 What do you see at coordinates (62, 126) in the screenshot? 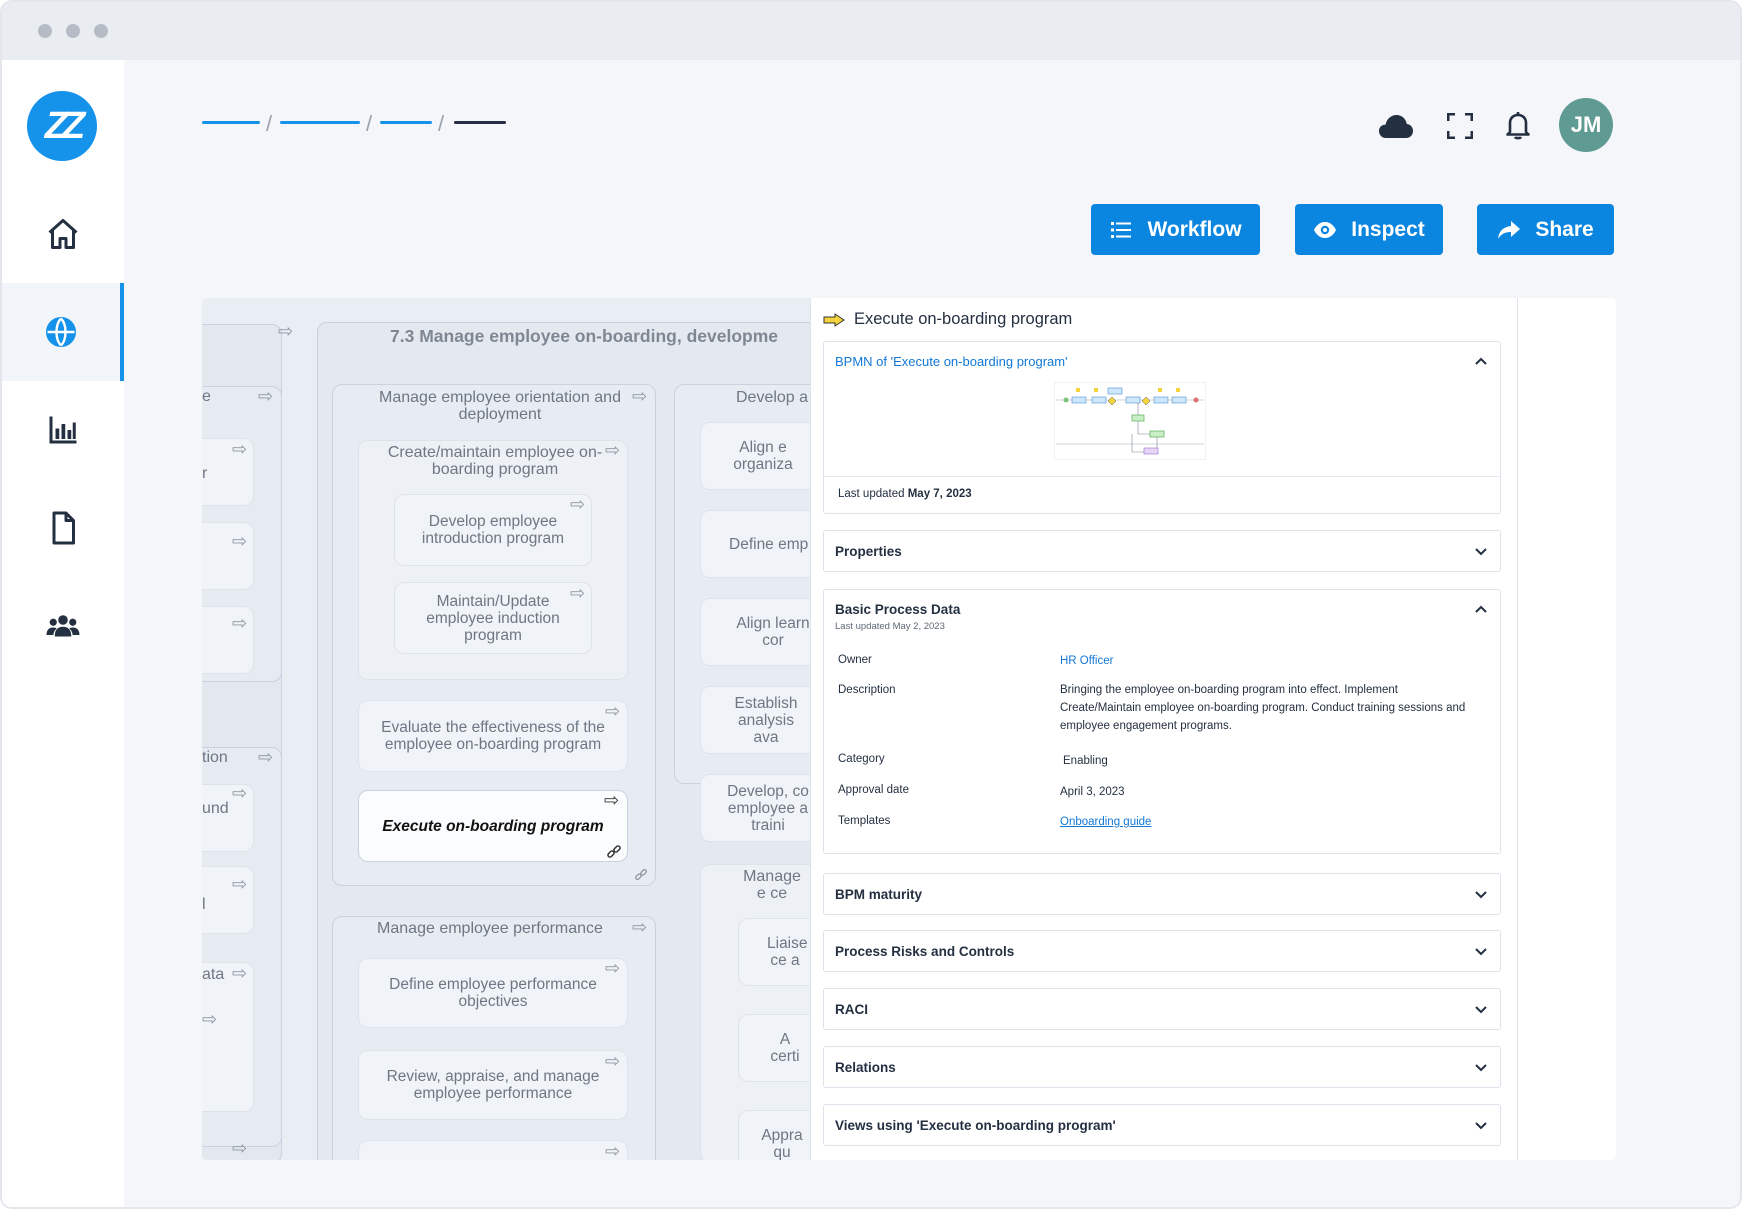
I see `app-logo: ZZ` at bounding box center [62, 126].